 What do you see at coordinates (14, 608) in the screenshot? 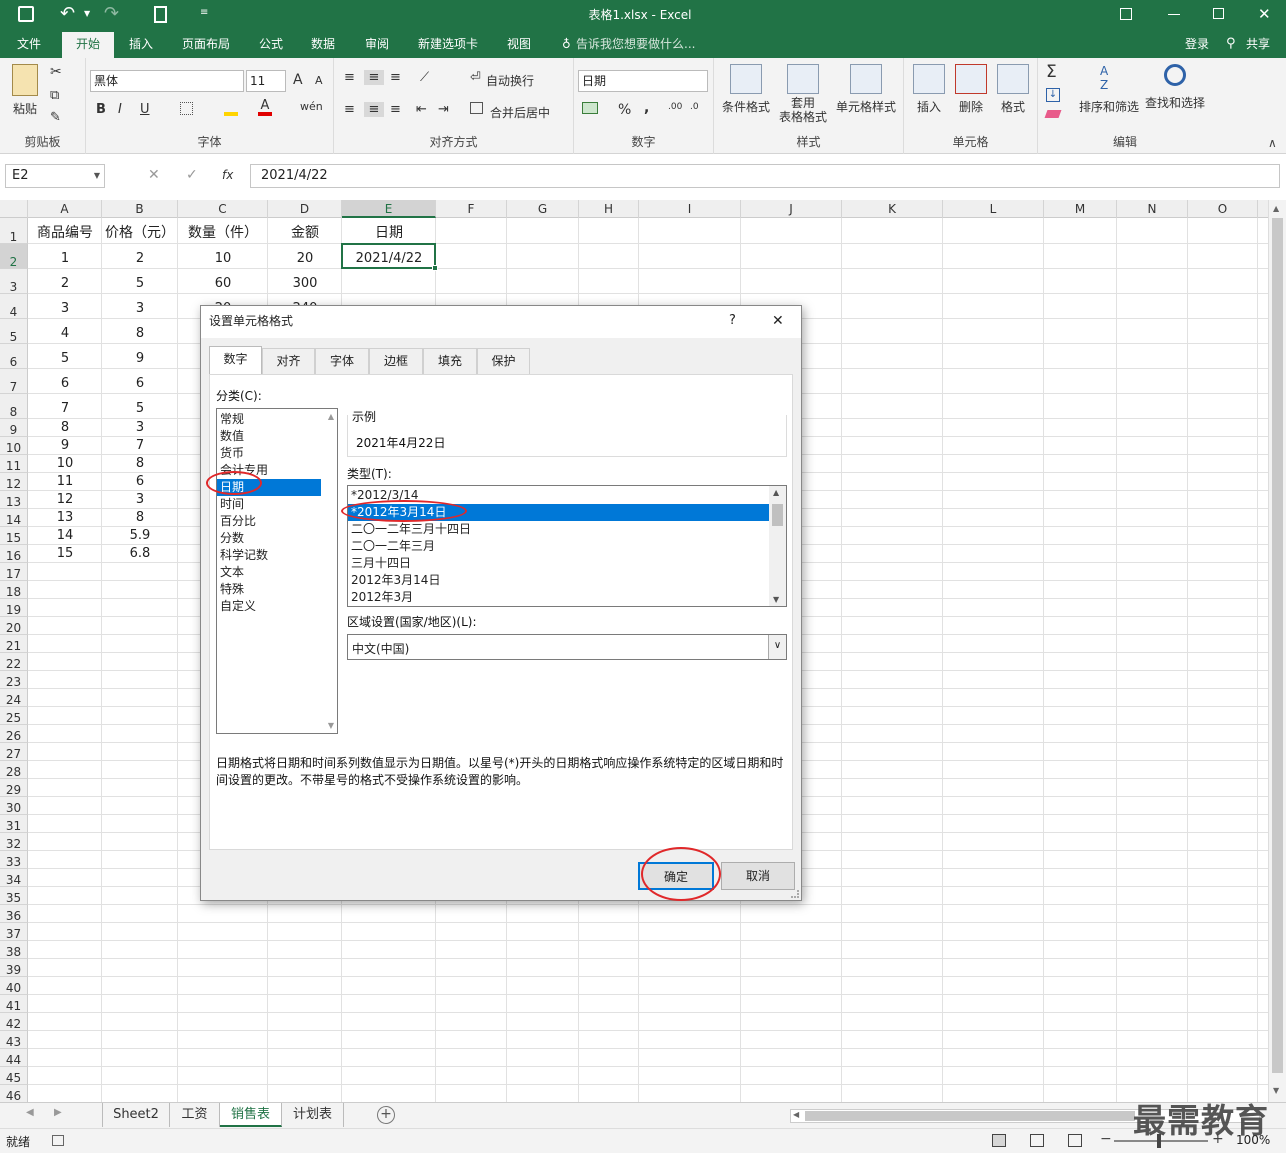
I see `row-header-19: 19` at bounding box center [14, 608].